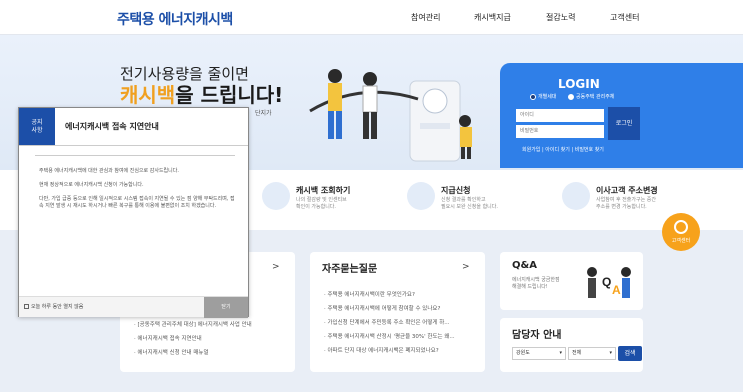  I want to click on qa-card: Q&A 에너지캐시백 궁금한점 해결해 드립니다! Q A, so click(571, 281).